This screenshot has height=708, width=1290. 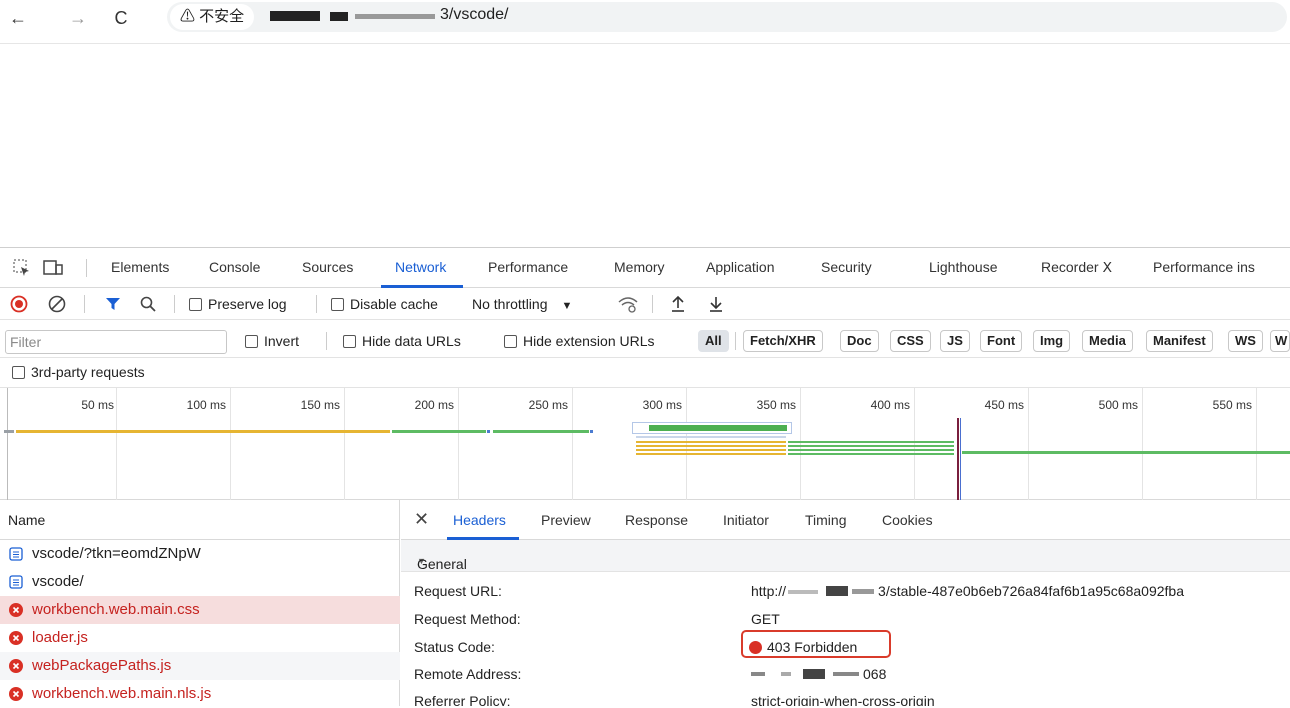 I want to click on timeline-tick: 450 ms, so click(x=1004, y=405).